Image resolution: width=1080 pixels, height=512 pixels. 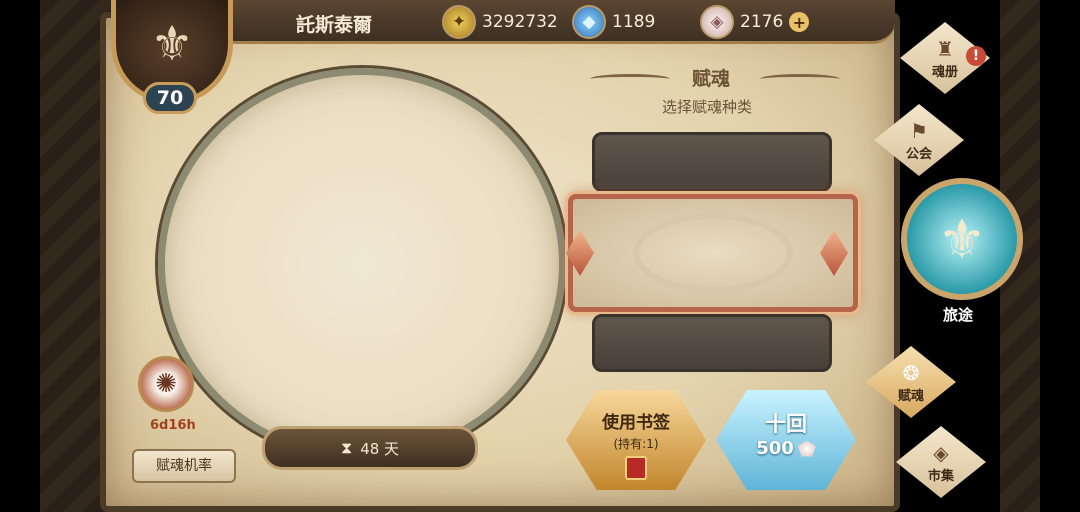 I want to click on player-name: 託斯泰爾, so click(x=334, y=25).